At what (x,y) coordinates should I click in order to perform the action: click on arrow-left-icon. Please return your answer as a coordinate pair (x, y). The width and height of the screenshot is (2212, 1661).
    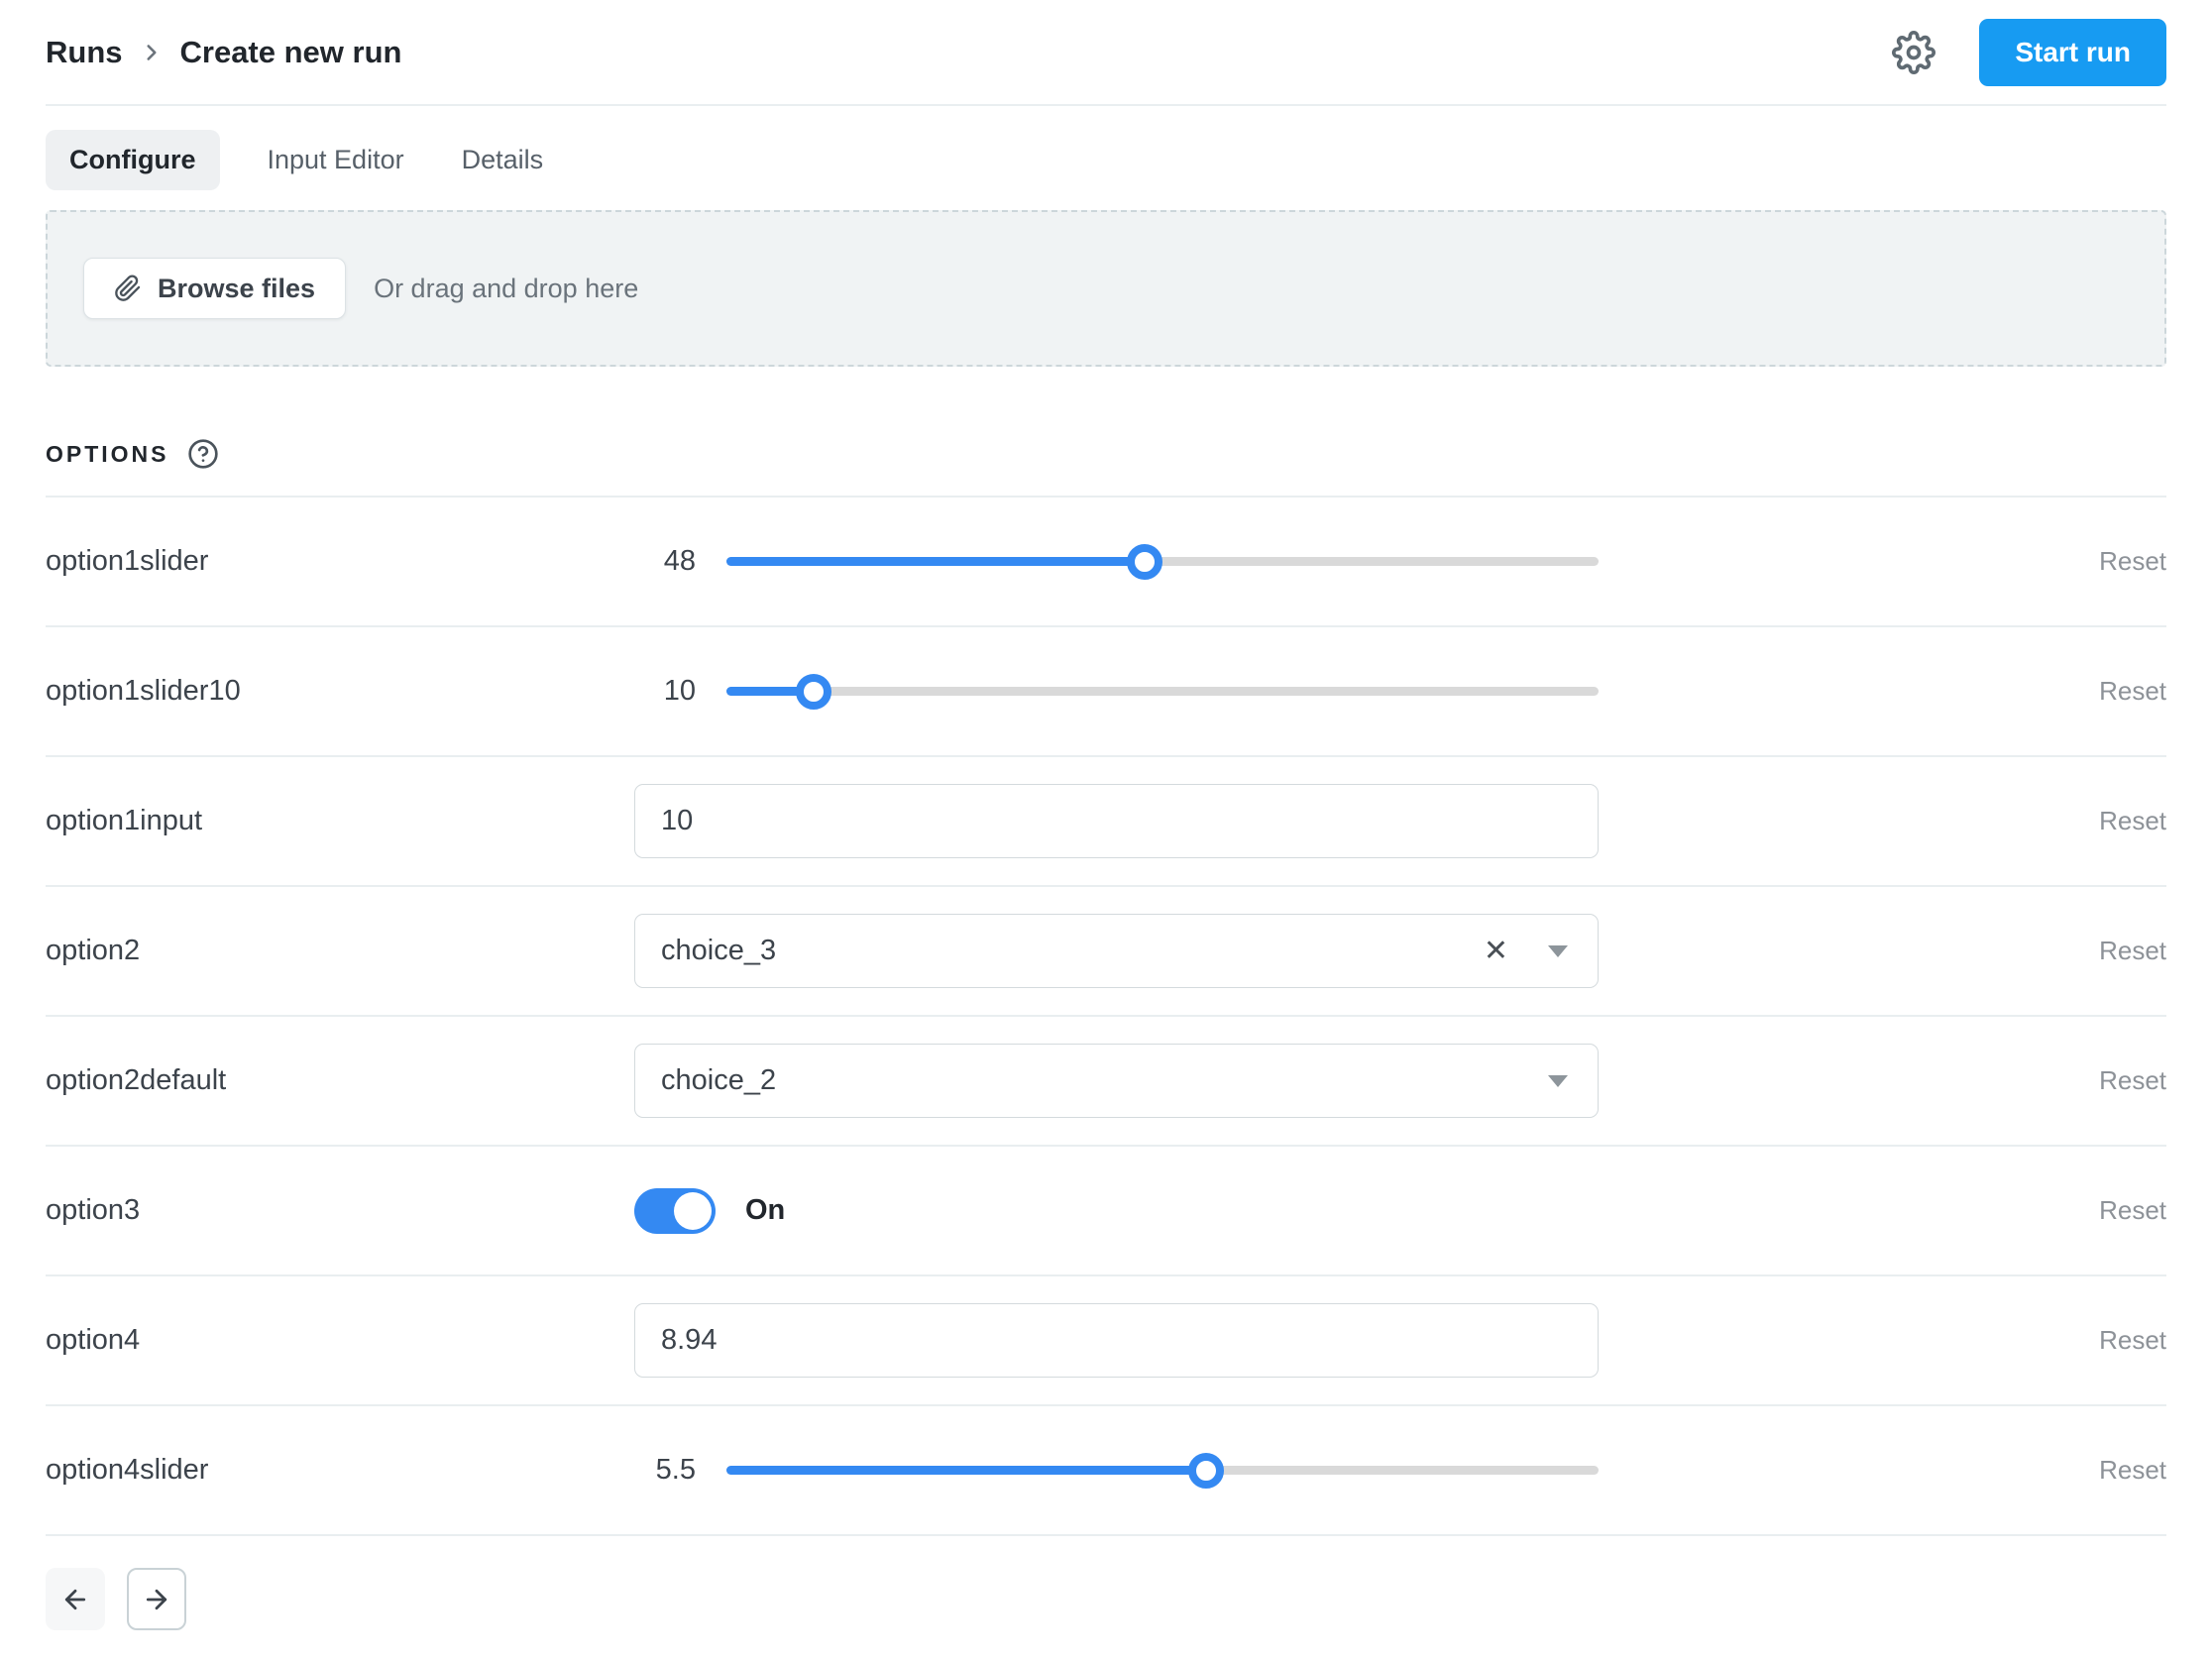
    Looking at the image, I should click on (75, 1599).